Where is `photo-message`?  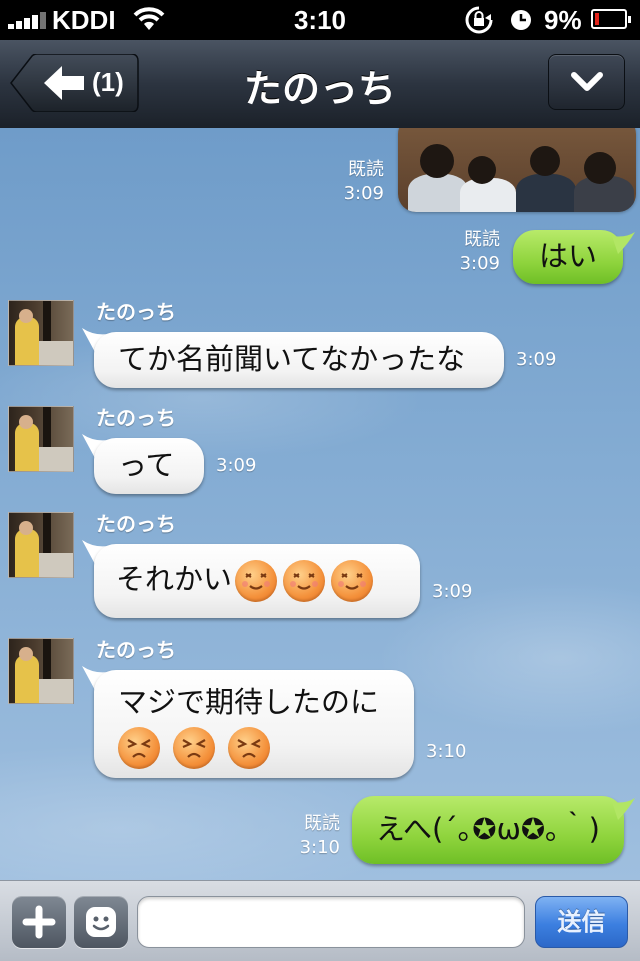
photo-message is located at coordinates (517, 170).